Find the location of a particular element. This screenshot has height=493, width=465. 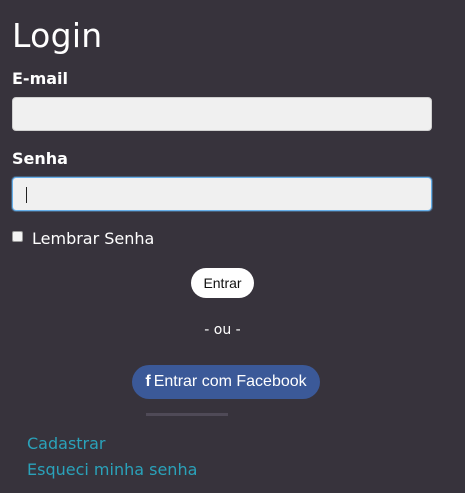

register-link: Cadastrar is located at coordinates (66, 444).